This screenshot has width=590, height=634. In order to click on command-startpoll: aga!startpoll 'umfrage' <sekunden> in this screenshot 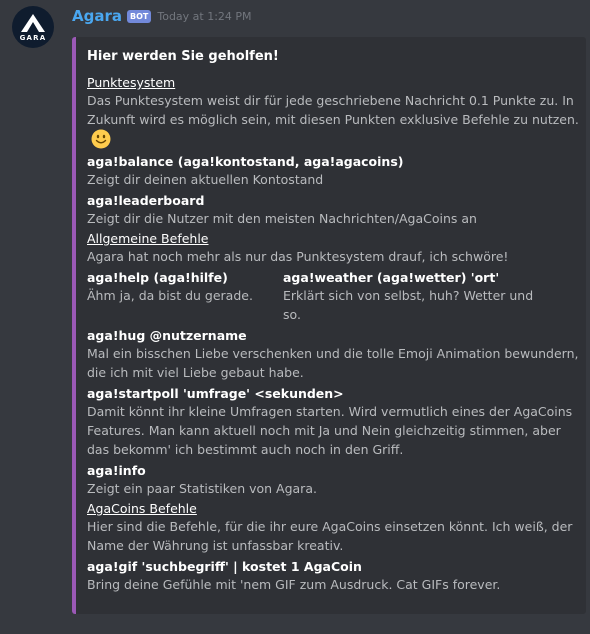, I will do `click(215, 393)`.